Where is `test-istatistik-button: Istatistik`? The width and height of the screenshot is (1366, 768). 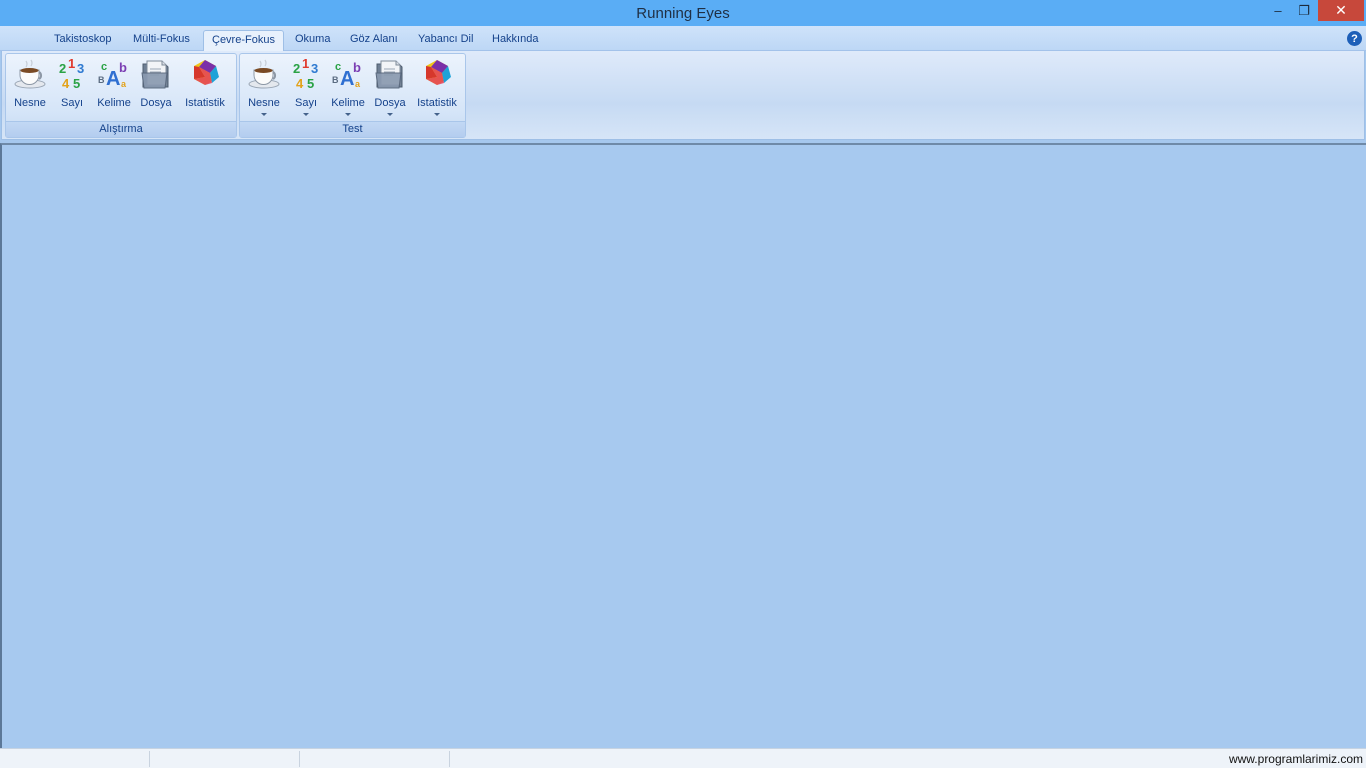 test-istatistik-button: Istatistik is located at coordinates (437, 89).